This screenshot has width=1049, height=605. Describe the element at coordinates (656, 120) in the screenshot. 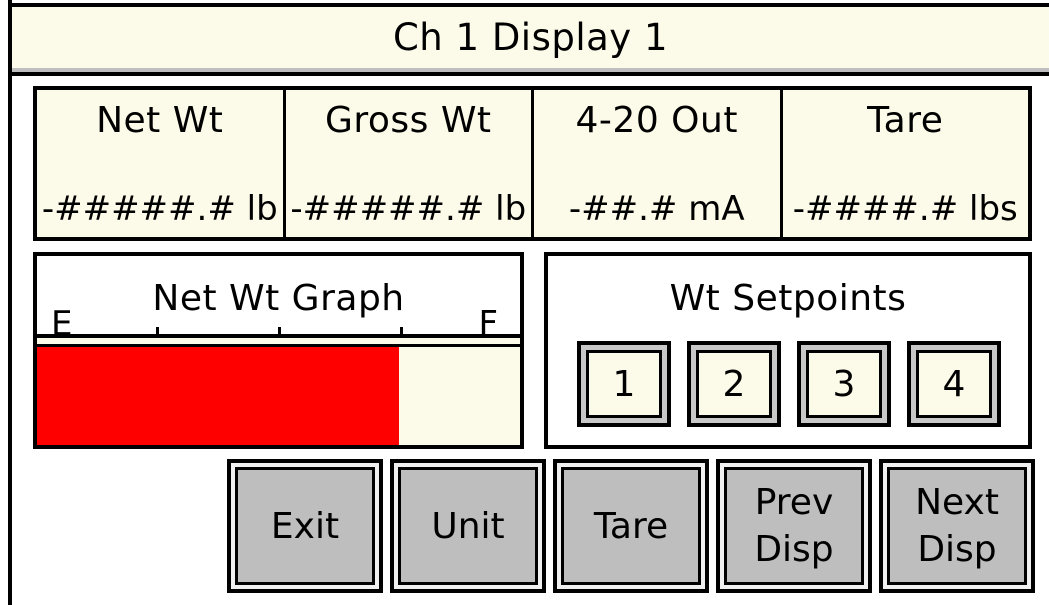

I see `readout-label: 4-20 Out` at that location.